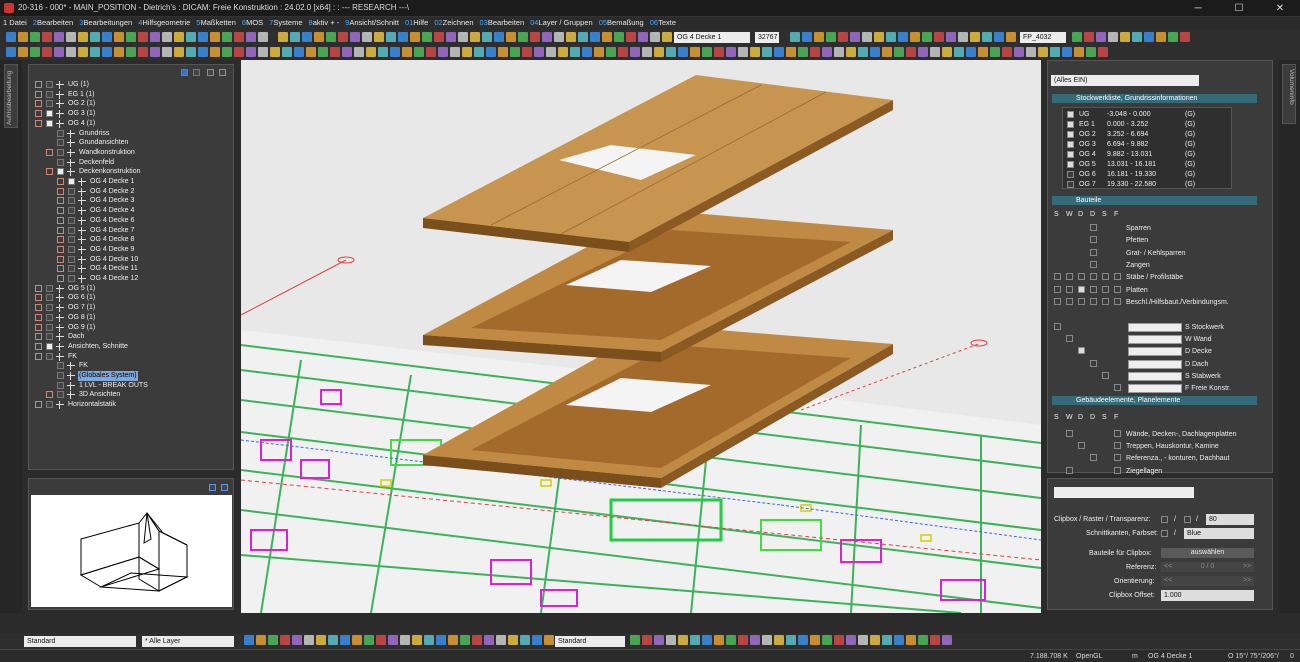 This screenshot has height=662, width=1300. I want to click on tree-row: FK, so click(129, 366).